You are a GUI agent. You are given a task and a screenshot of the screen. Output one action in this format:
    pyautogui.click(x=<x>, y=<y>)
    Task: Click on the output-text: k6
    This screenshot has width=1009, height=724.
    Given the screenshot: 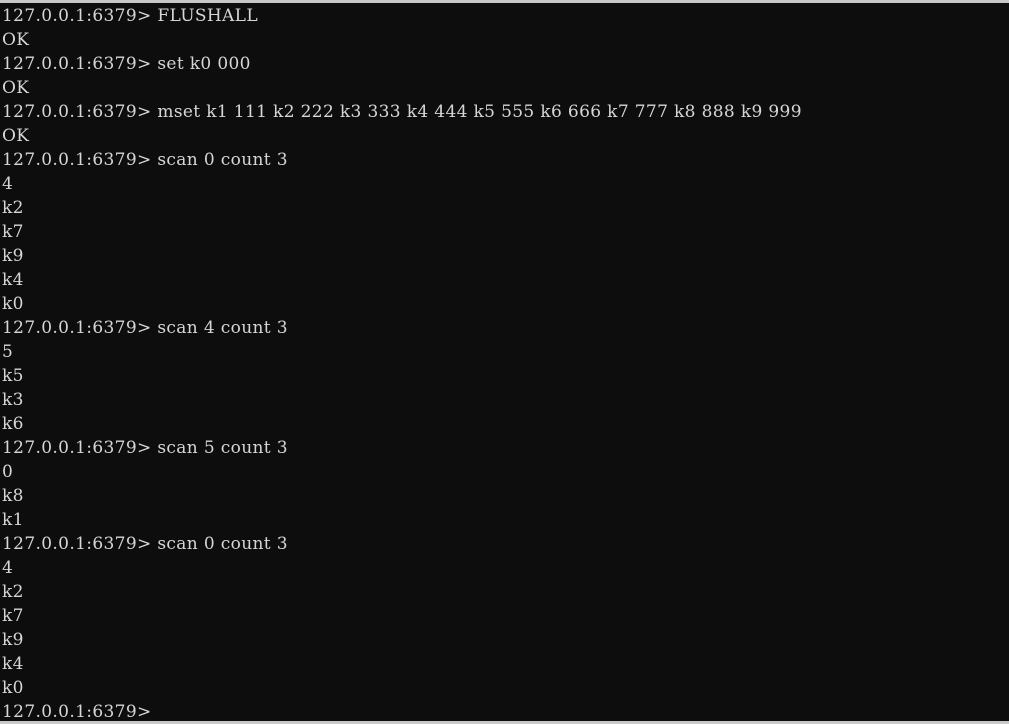 What is the action you would take?
    pyautogui.click(x=13, y=424)
    